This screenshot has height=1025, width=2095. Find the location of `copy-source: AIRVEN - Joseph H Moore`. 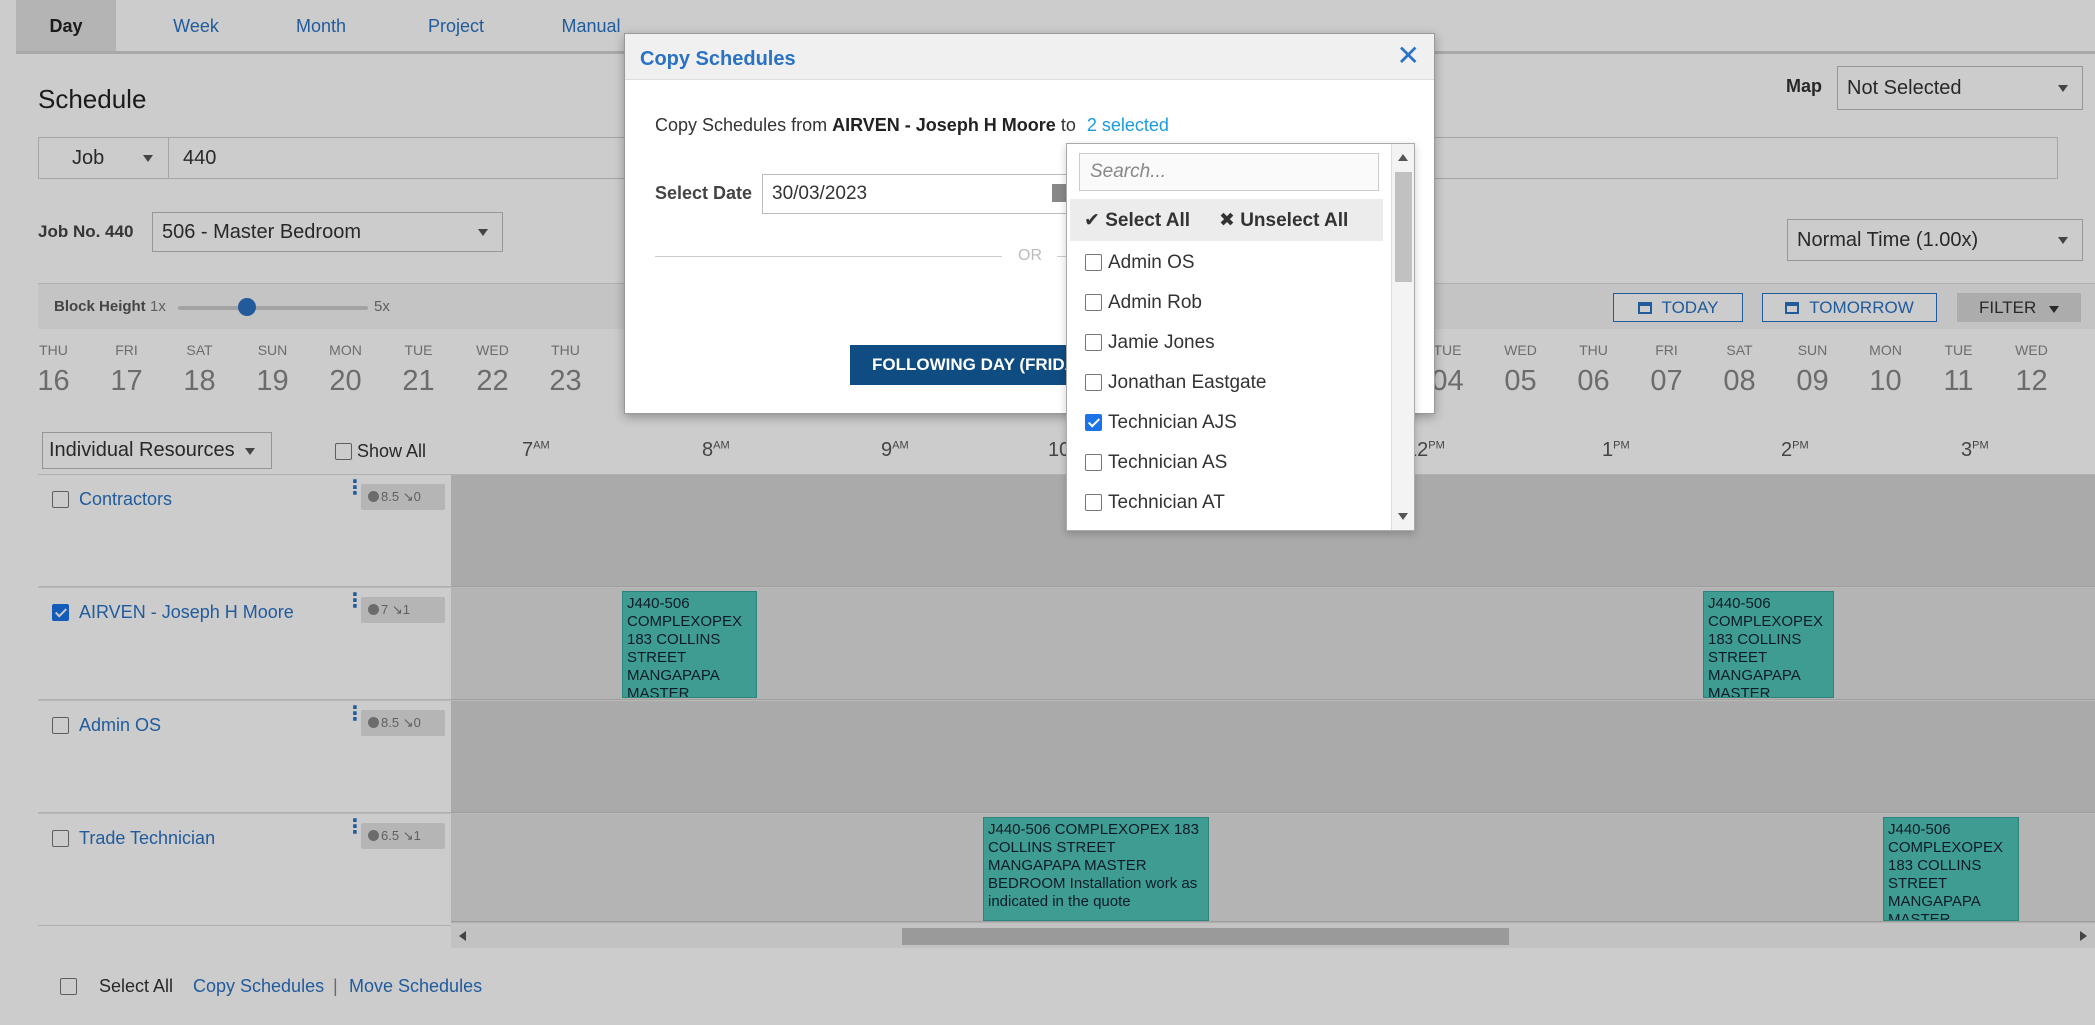

copy-source: AIRVEN - Joseph H Moore is located at coordinates (944, 125).